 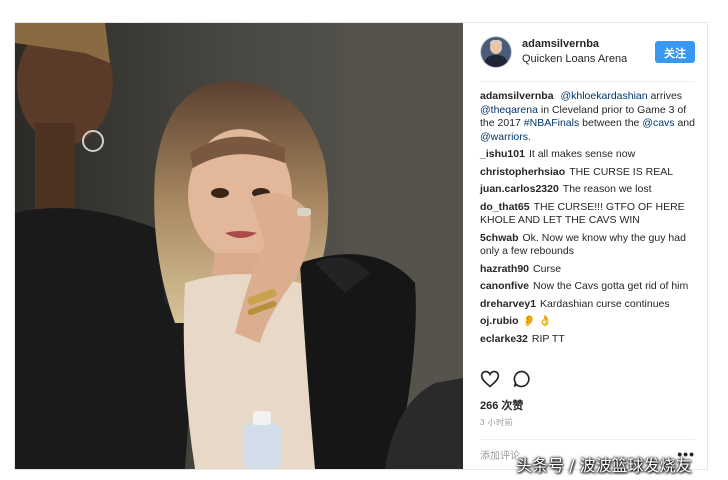 I want to click on comment-text: 👂 👌, so click(x=537, y=321).